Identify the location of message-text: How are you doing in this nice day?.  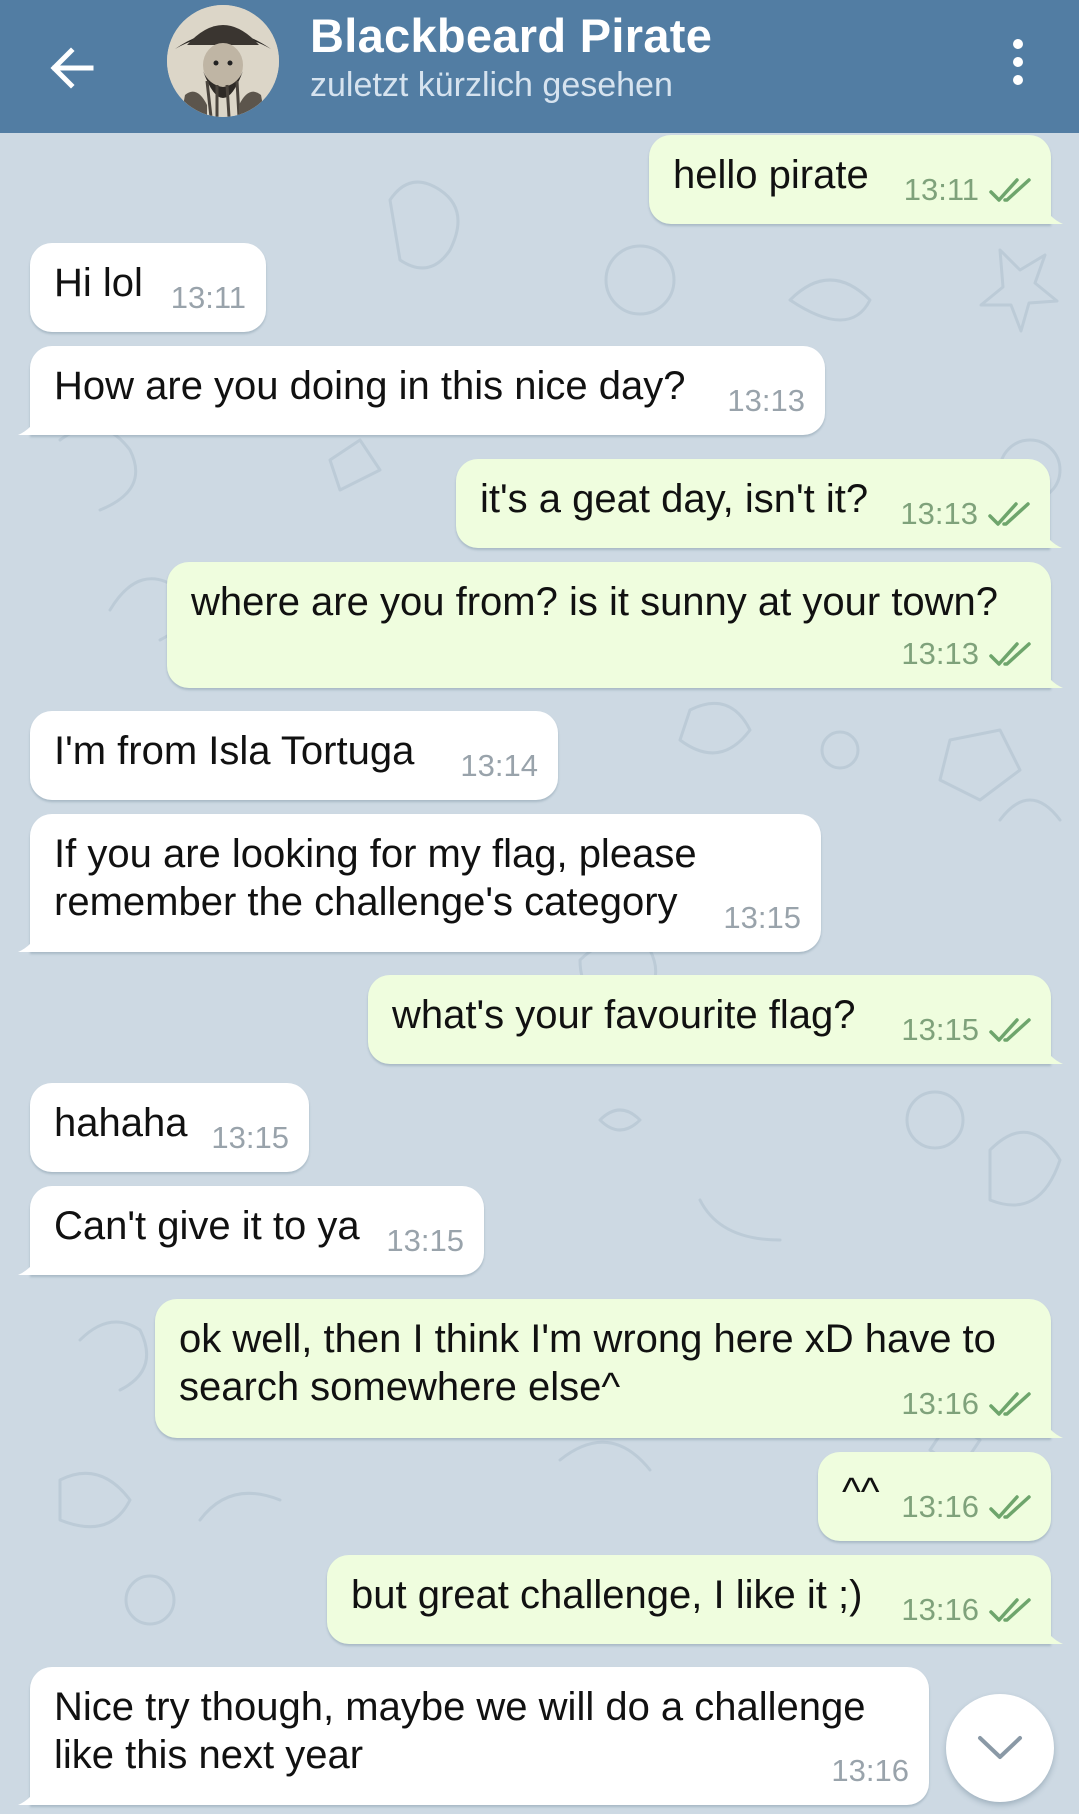
(370, 386).